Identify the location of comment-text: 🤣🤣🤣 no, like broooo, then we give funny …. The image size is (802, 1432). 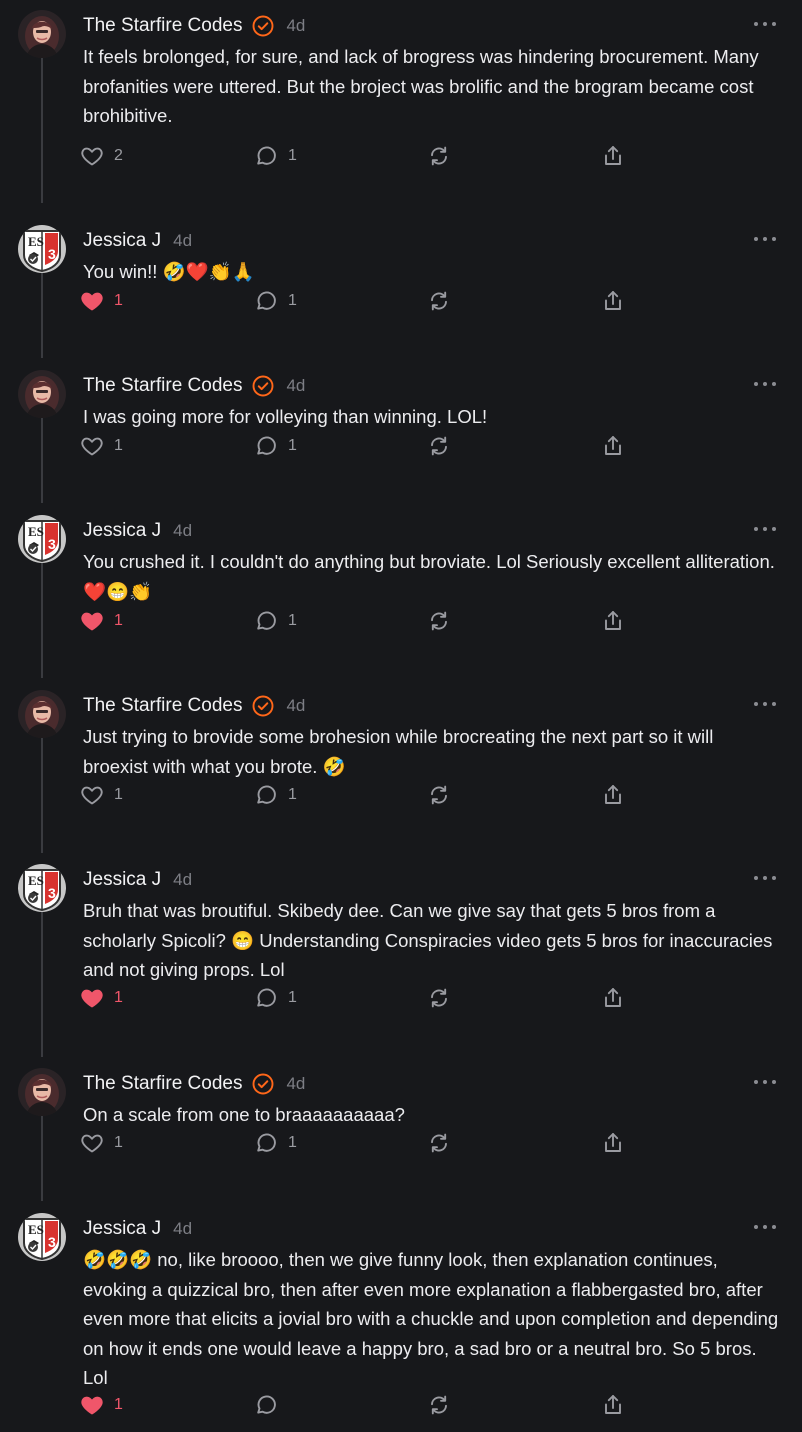
(431, 1318).